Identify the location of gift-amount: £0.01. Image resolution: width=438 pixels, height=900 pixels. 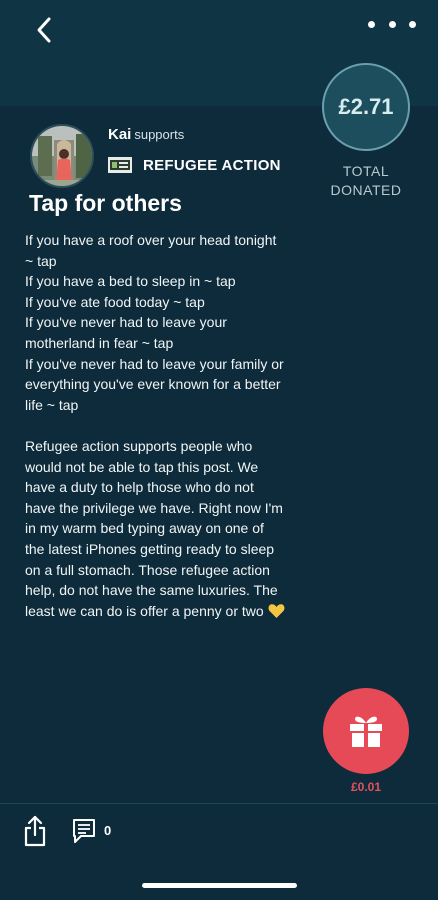
(366, 787).